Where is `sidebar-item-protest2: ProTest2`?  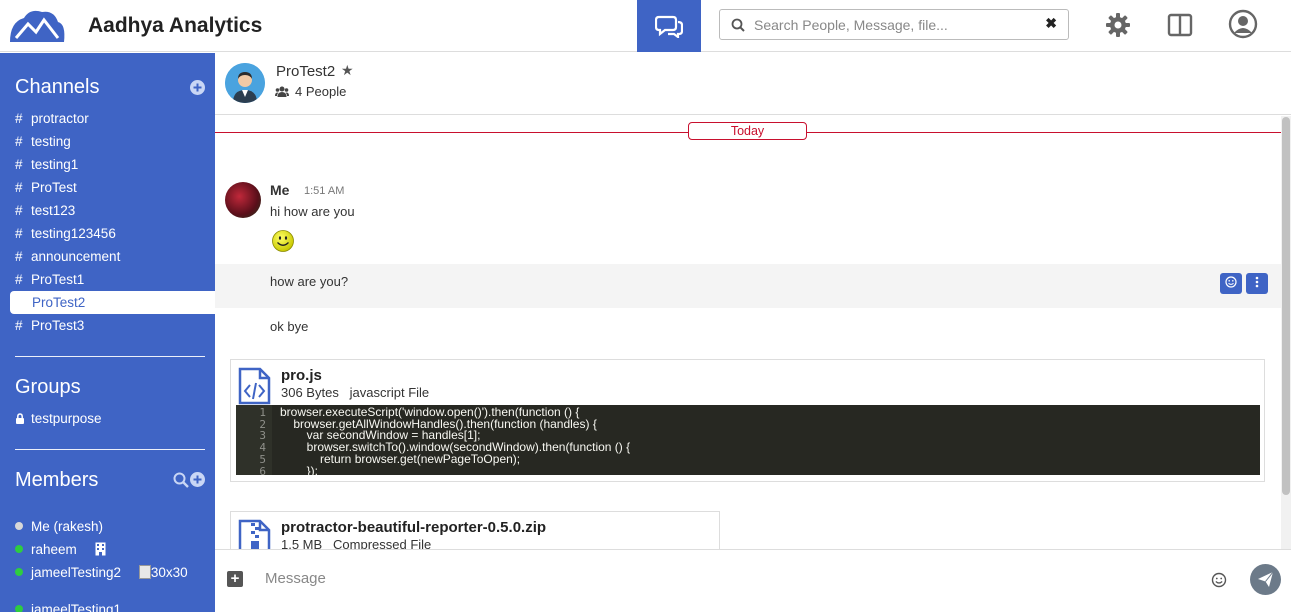 sidebar-item-protest2: ProTest2 is located at coordinates (112, 302).